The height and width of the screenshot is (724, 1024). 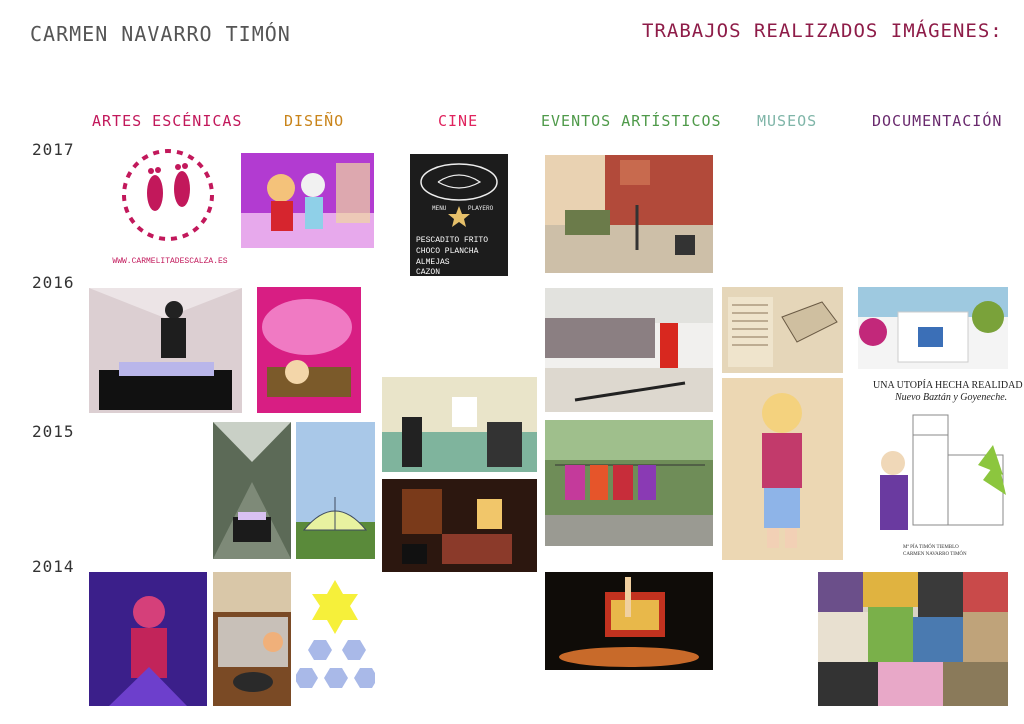 I want to click on menu-line-3: ALMEJAS, so click(x=433, y=262).